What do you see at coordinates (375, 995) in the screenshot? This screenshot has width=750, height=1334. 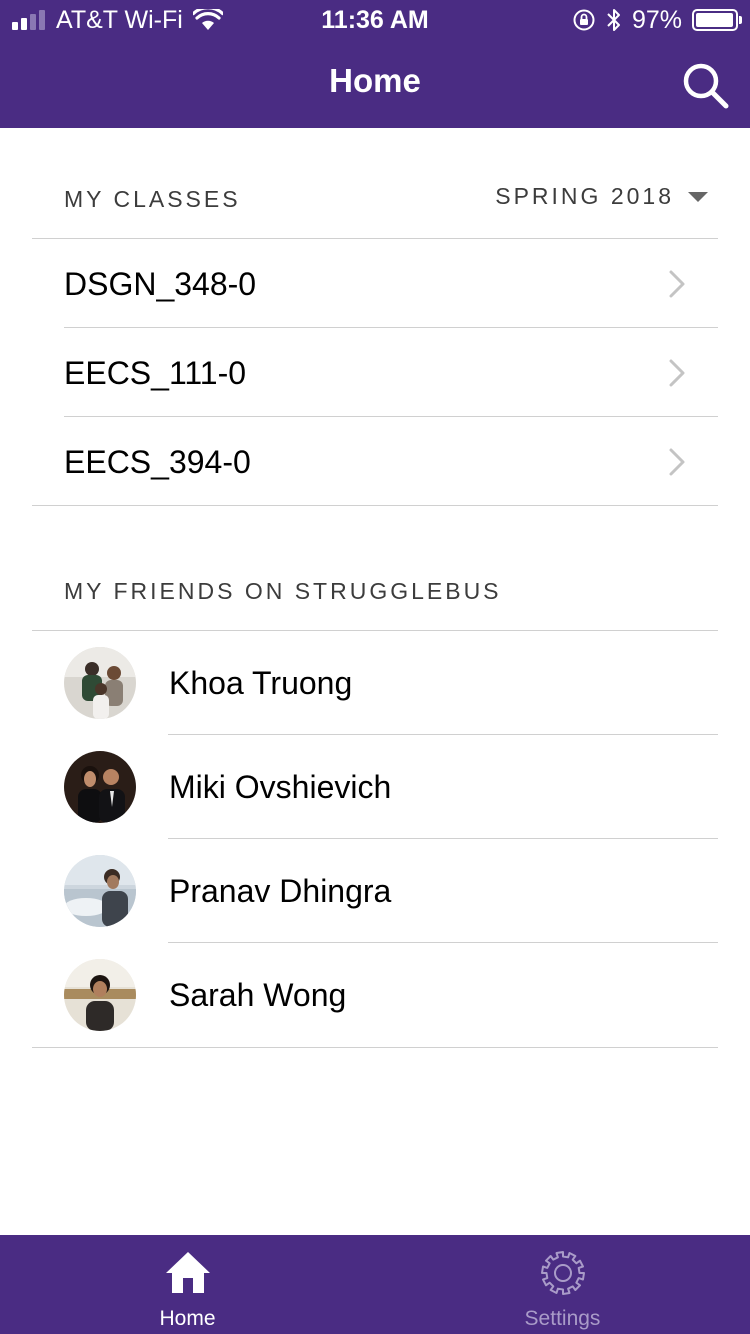 I see `friend-item: Sarah Wong` at bounding box center [375, 995].